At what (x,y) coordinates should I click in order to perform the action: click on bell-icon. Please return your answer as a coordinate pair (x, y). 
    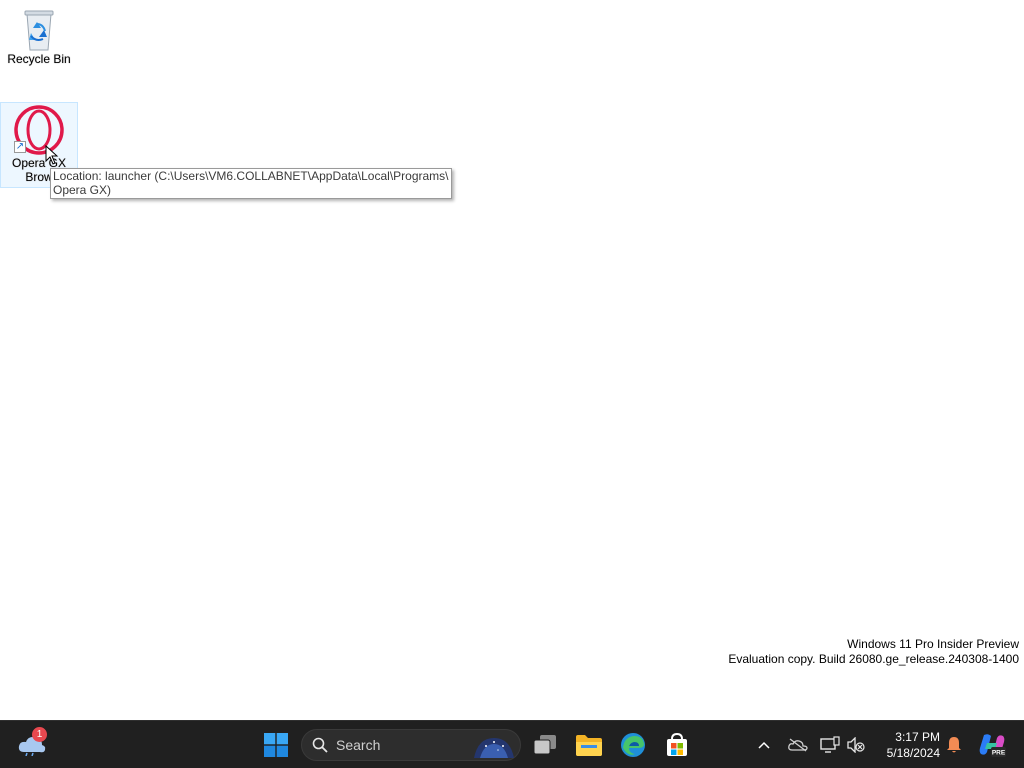
    Looking at the image, I should click on (954, 745).